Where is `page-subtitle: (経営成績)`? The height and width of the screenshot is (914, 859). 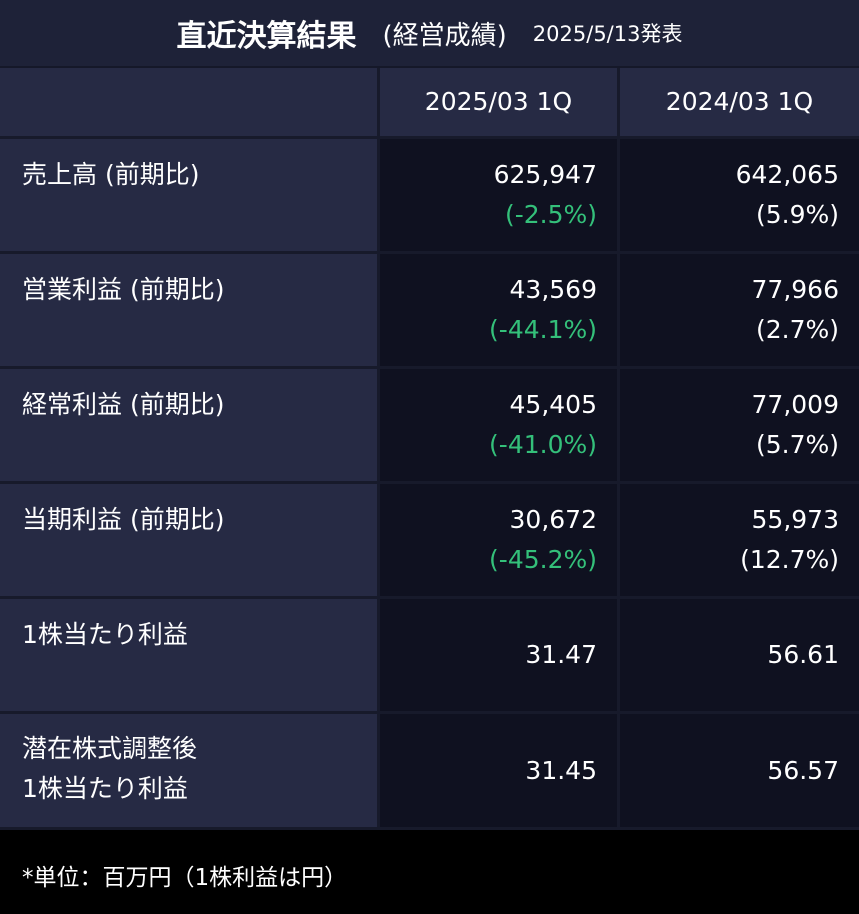 page-subtitle: (経営成績) is located at coordinates (444, 35).